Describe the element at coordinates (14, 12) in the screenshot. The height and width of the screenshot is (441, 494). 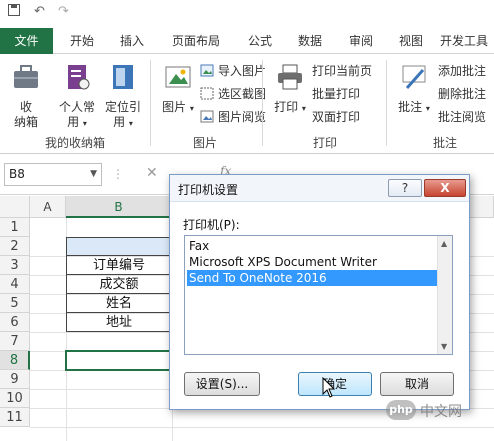
I see `save-icon` at that location.